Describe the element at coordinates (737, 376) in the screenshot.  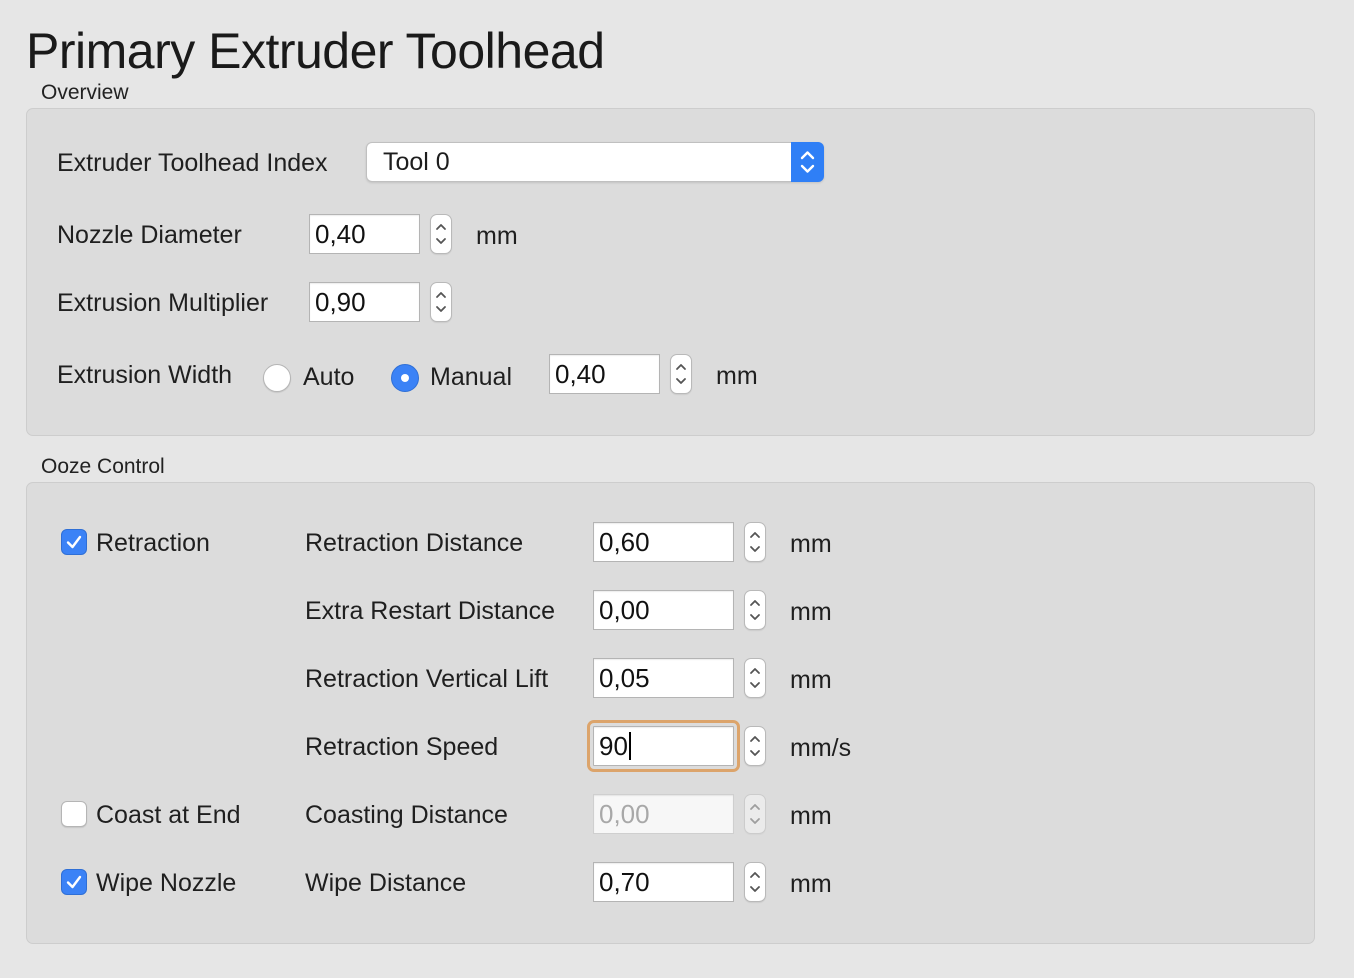
I see `extrusion-width-unit: mm` at that location.